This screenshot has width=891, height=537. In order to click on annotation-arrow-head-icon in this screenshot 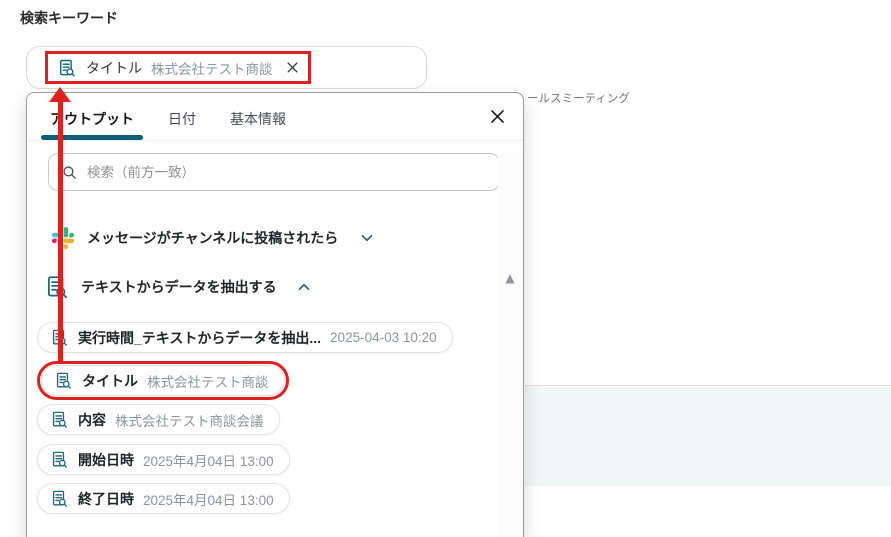, I will do `click(60, 94)`.